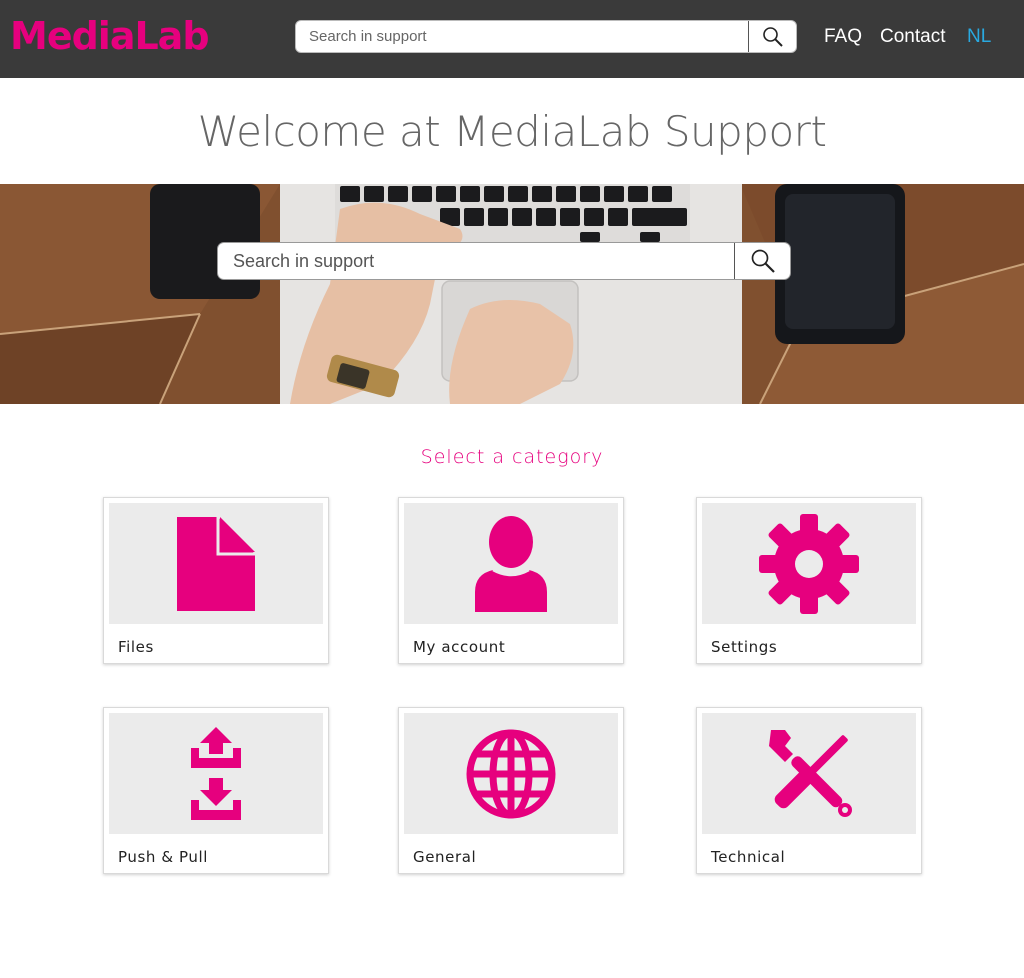 The image size is (1024, 978). I want to click on page-title: Welcome at MediaLab Support, so click(512, 131).